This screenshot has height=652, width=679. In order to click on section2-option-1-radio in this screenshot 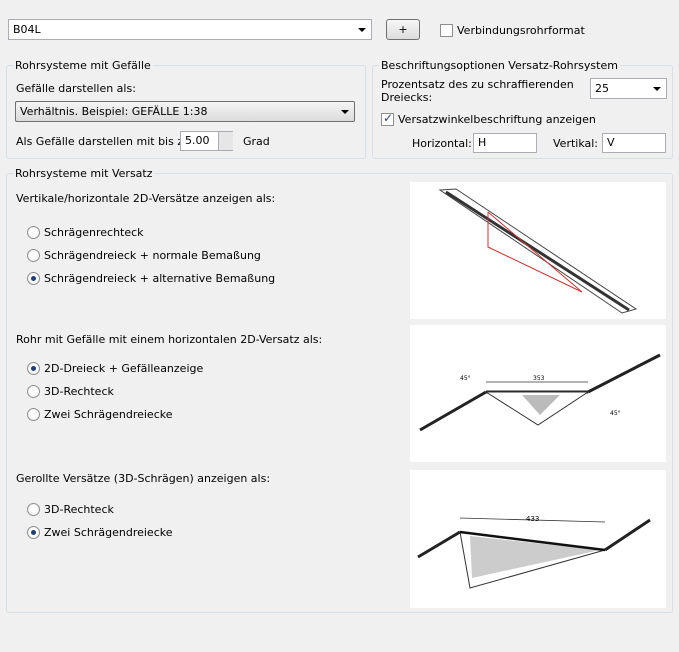, I will do `click(33, 391)`.